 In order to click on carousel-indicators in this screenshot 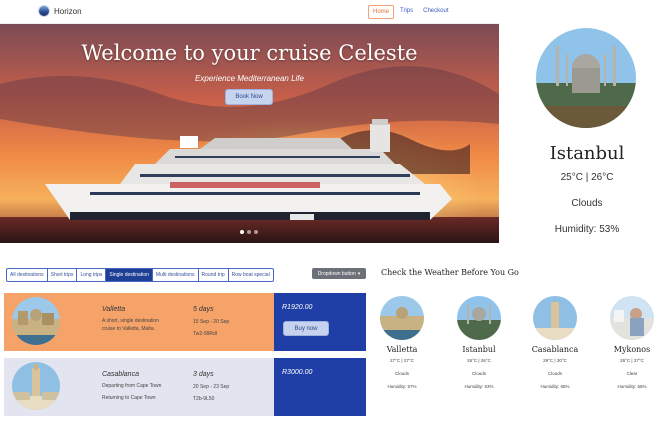, I will do `click(249, 232)`.